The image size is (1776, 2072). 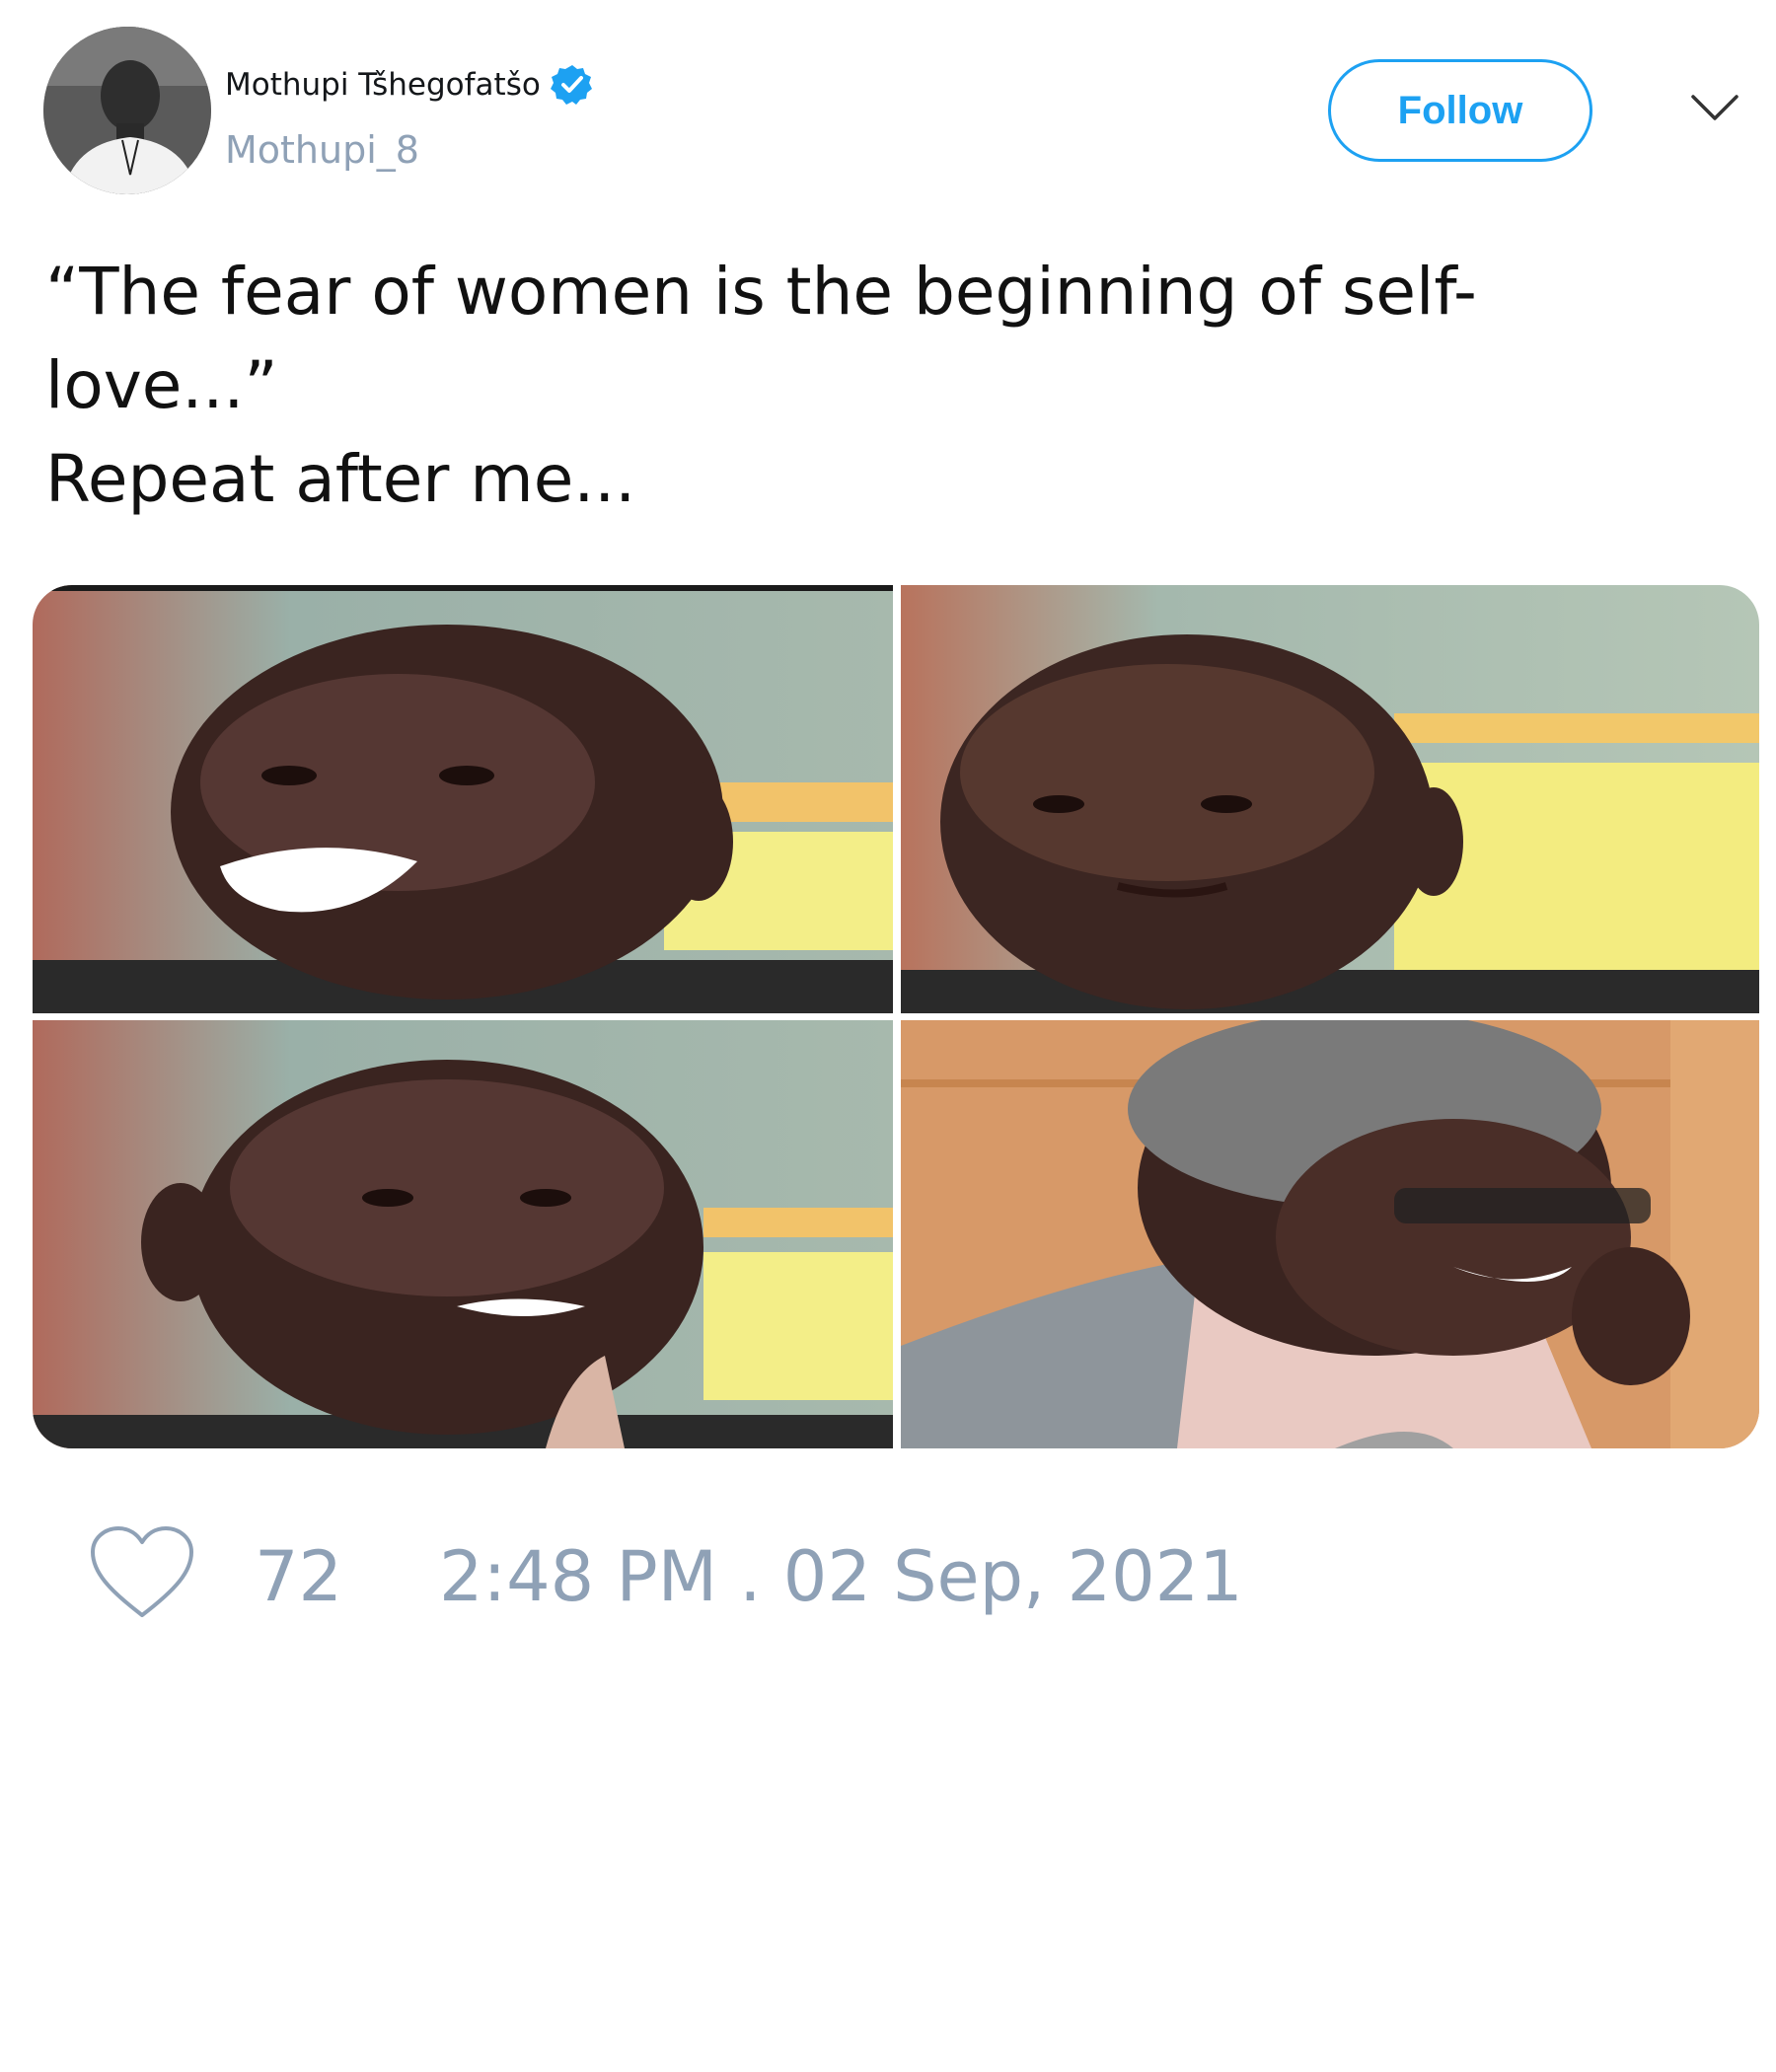 What do you see at coordinates (162, 385) in the screenshot?
I see `tweet-text-line: love...”` at bounding box center [162, 385].